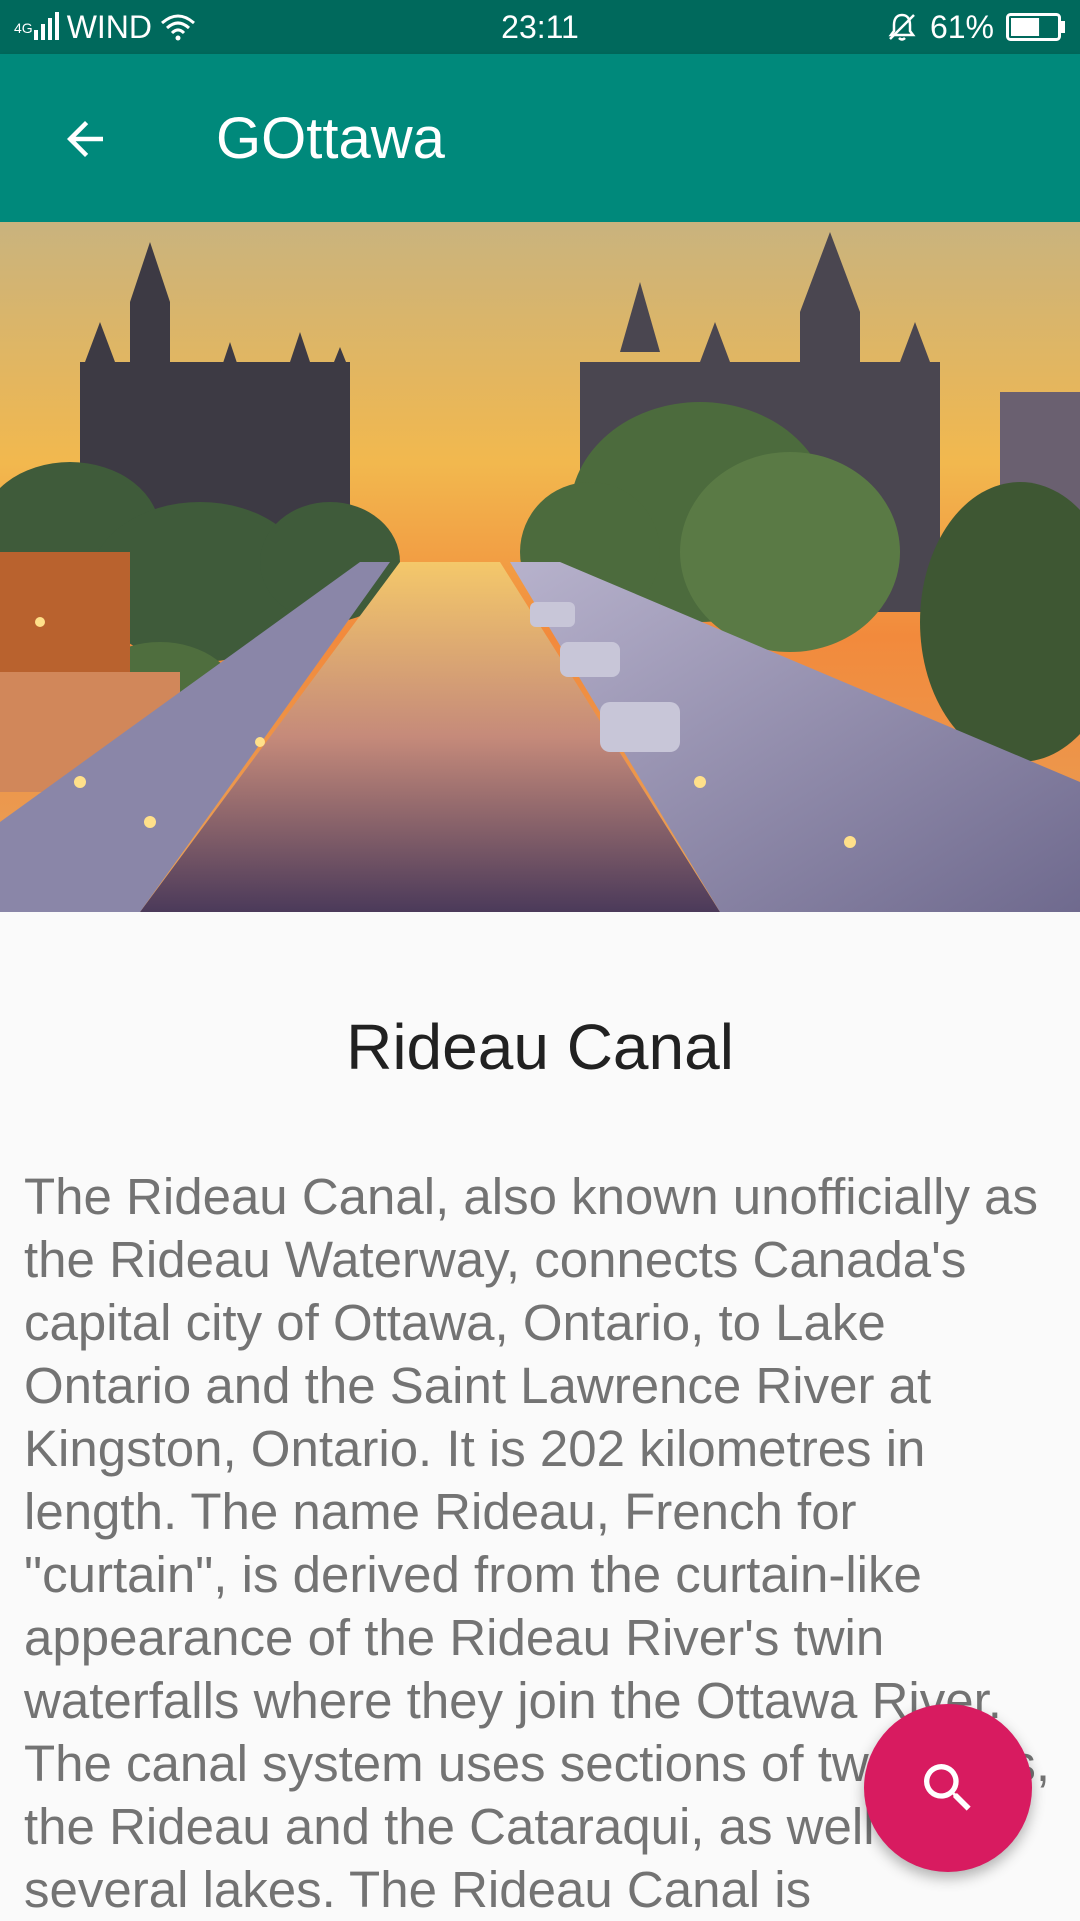  I want to click on status-right: 61%, so click(976, 27).